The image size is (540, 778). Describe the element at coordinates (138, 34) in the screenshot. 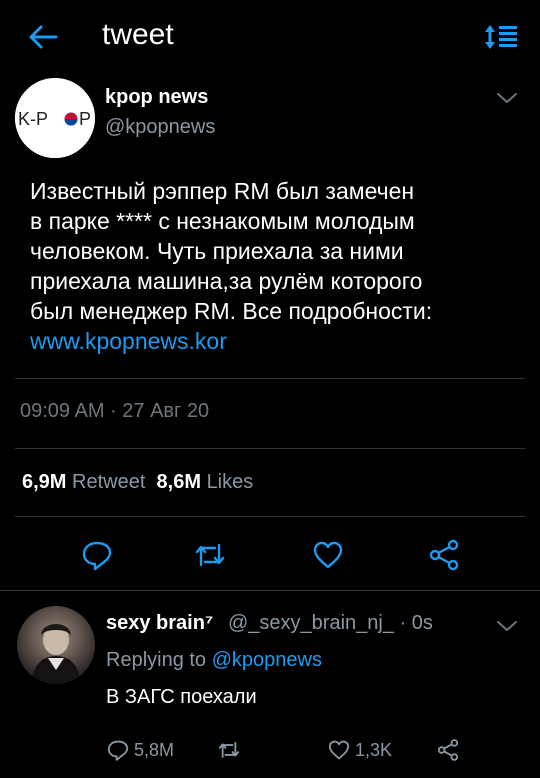

I see `page-title: tweet` at that location.